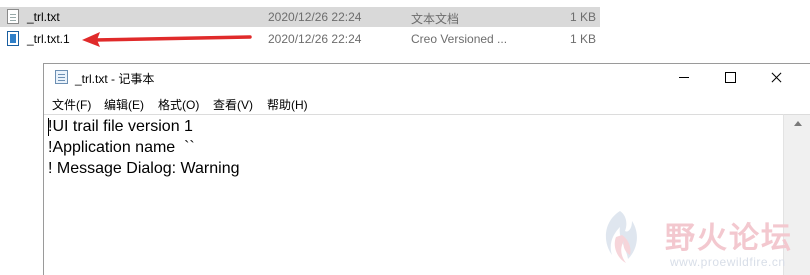 The height and width of the screenshot is (275, 810). Describe the element at coordinates (13, 16) in the screenshot. I see `text-file-icon` at that location.